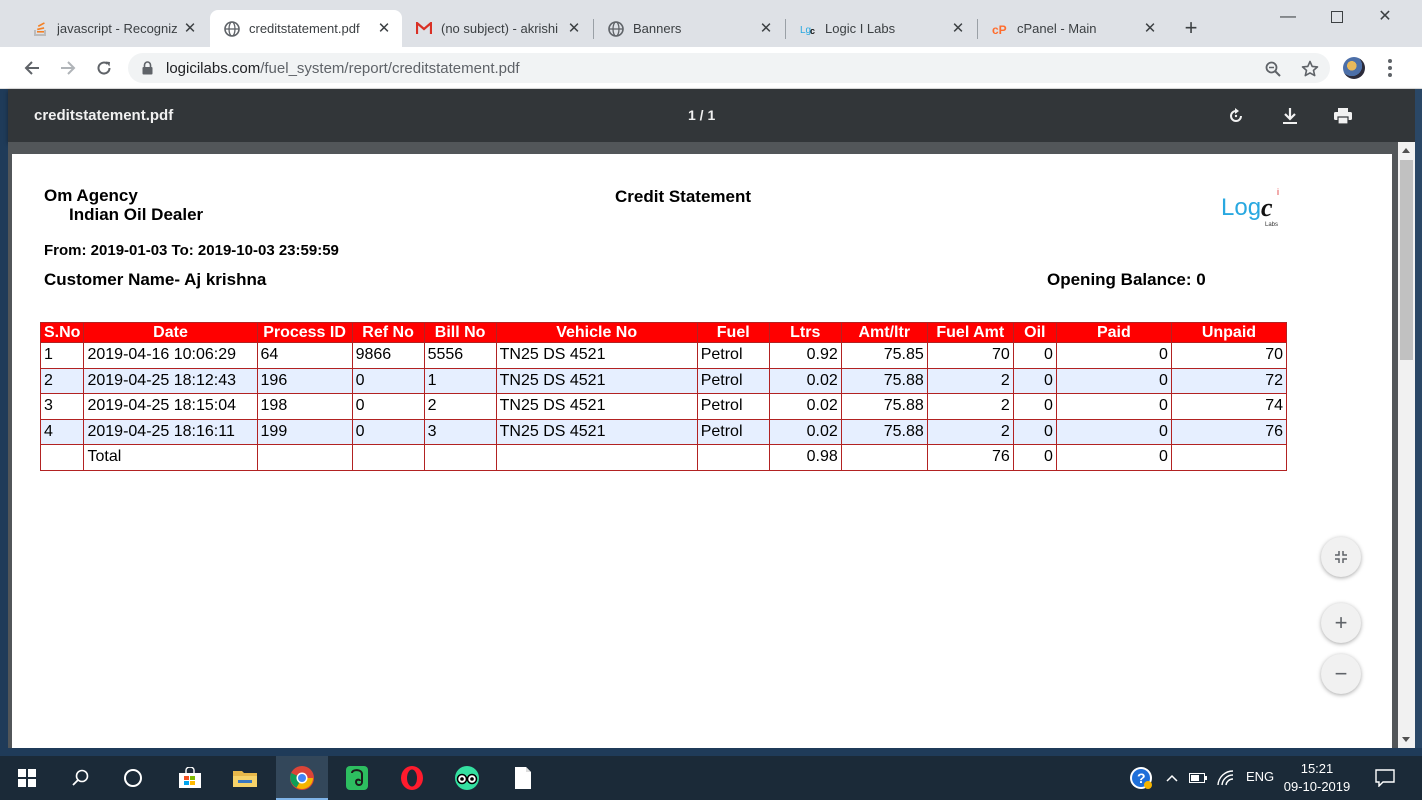  I want to click on search-icon, so click(81, 778).